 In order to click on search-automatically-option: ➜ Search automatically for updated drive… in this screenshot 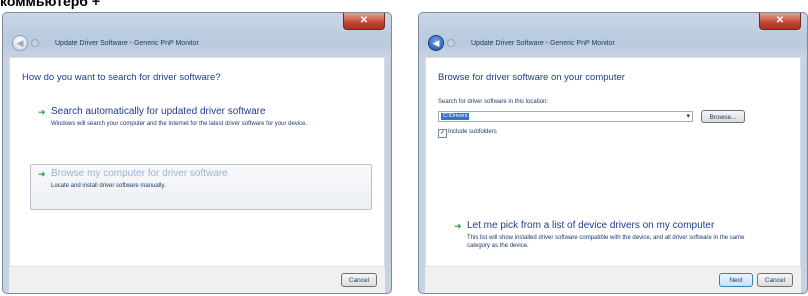, I will do `click(201, 123)`.